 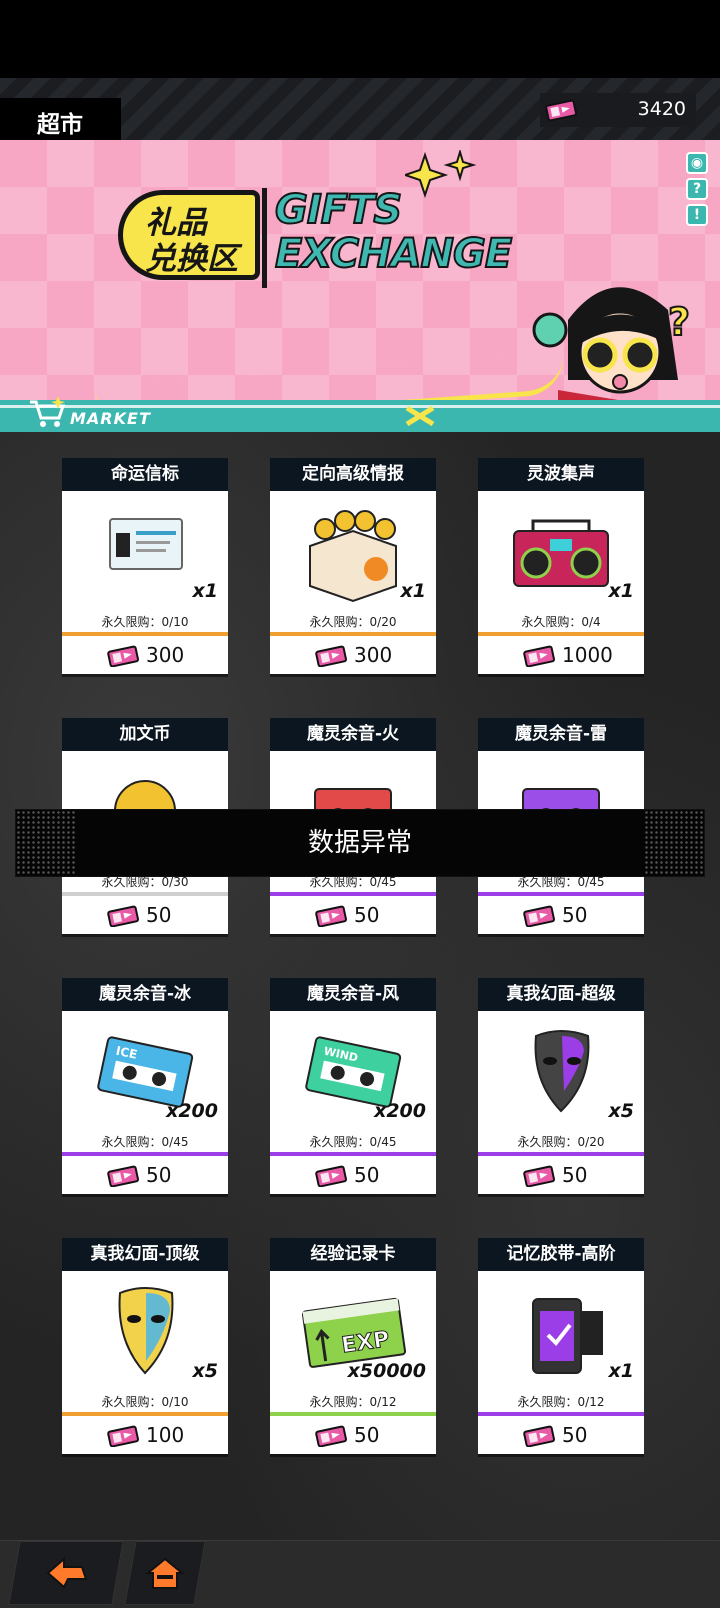 I want to click on banner-cn-title: 礼品 兑换区, so click(x=189, y=235).